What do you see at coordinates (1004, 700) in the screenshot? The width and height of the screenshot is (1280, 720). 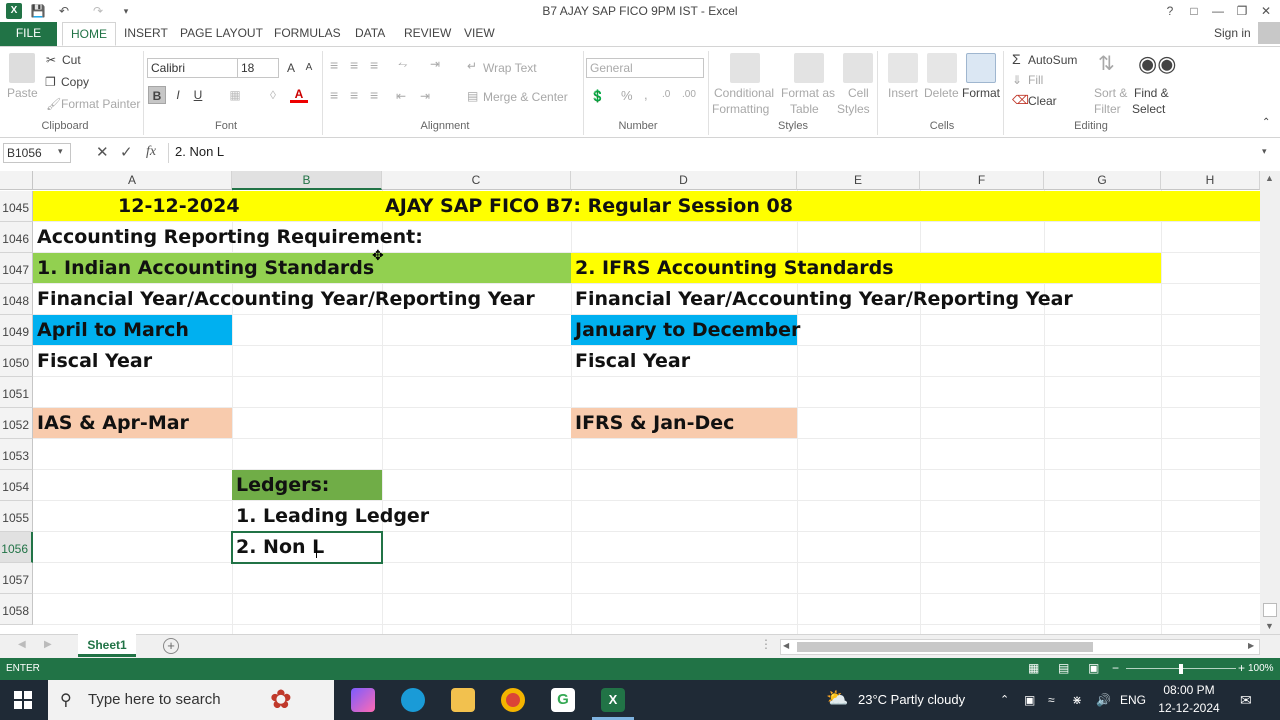 I see `show-hidden-icons-icon: ⌃` at bounding box center [1004, 700].